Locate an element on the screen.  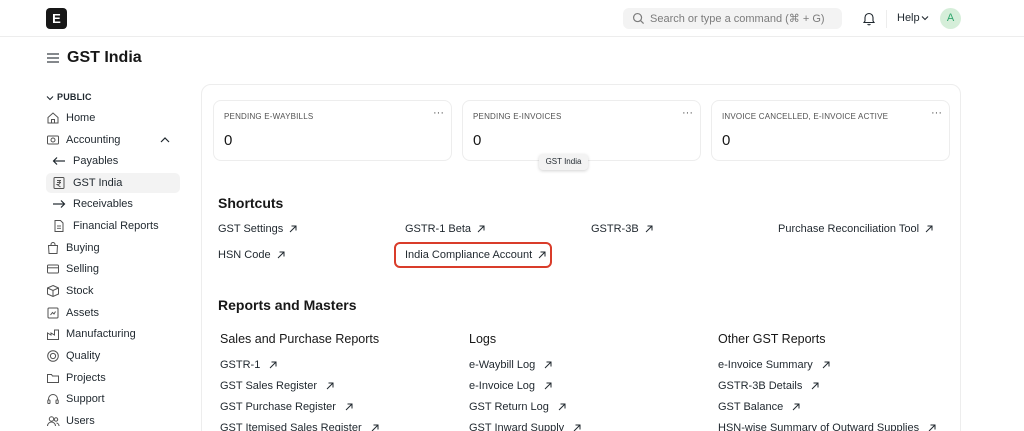
report-link: GST Balance is located at coordinates (759, 407).